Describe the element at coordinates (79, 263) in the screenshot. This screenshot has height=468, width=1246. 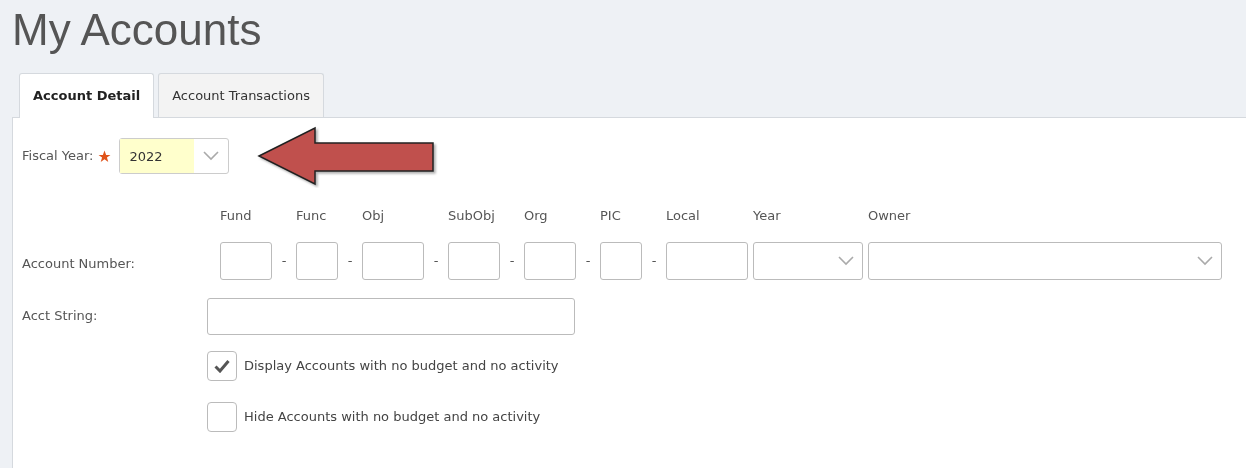
I see `field-label: Account Number:` at that location.